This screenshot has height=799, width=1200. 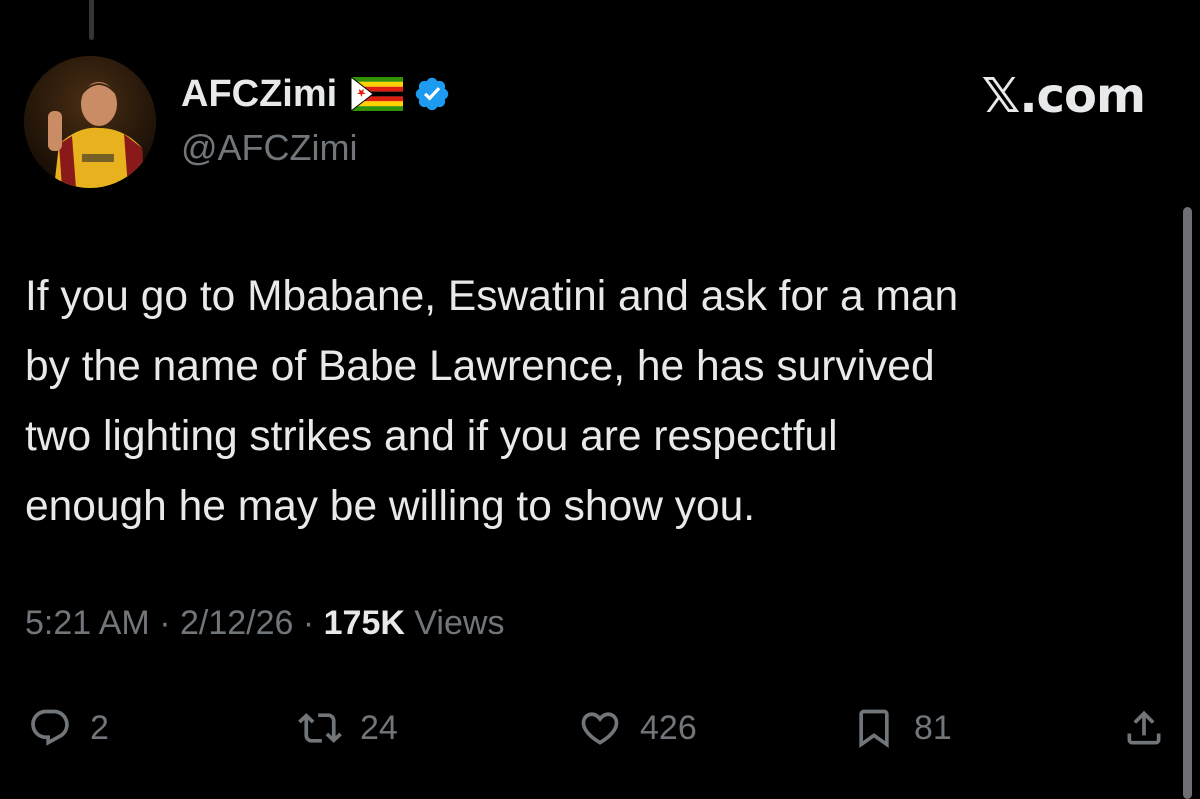 What do you see at coordinates (87, 623) in the screenshot?
I see `tweet-time: 5:21 AM` at bounding box center [87, 623].